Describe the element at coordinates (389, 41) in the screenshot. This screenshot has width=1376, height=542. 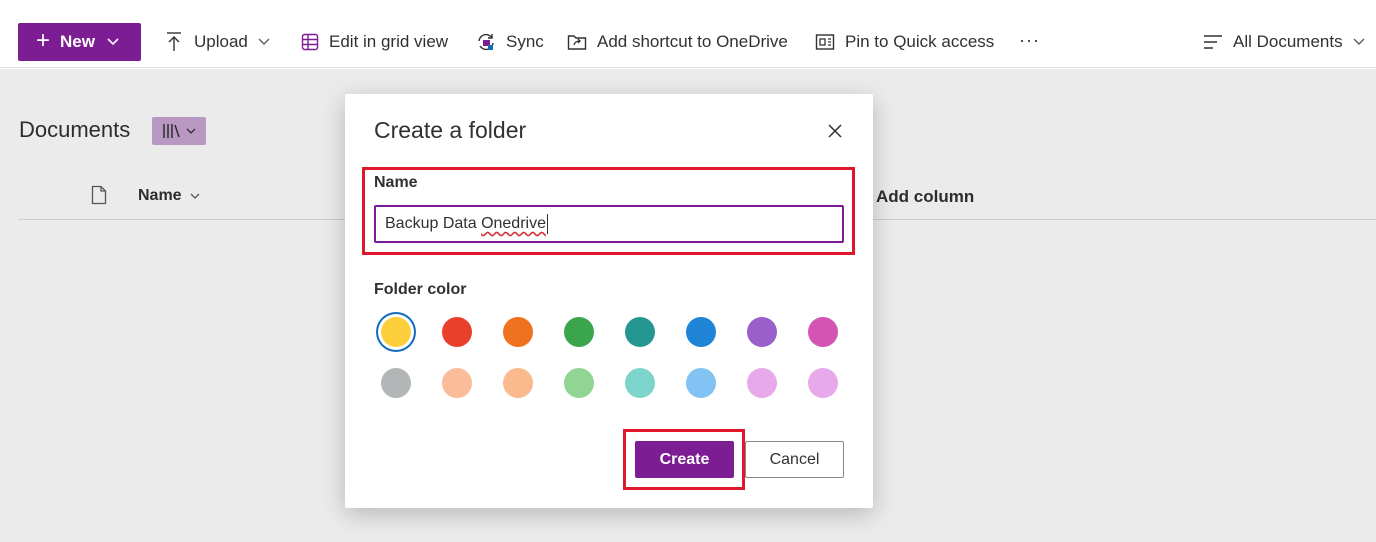
I see `grid-label: Edit in grid view` at that location.